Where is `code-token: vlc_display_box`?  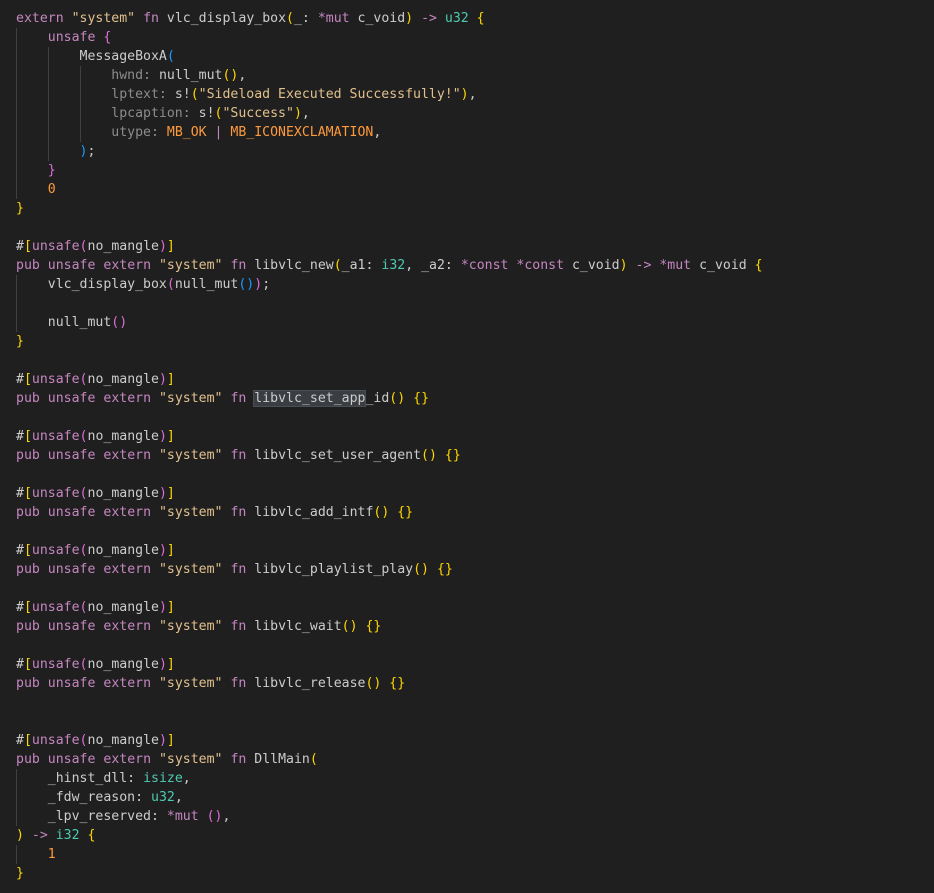 code-token: vlc_display_box is located at coordinates (107, 284).